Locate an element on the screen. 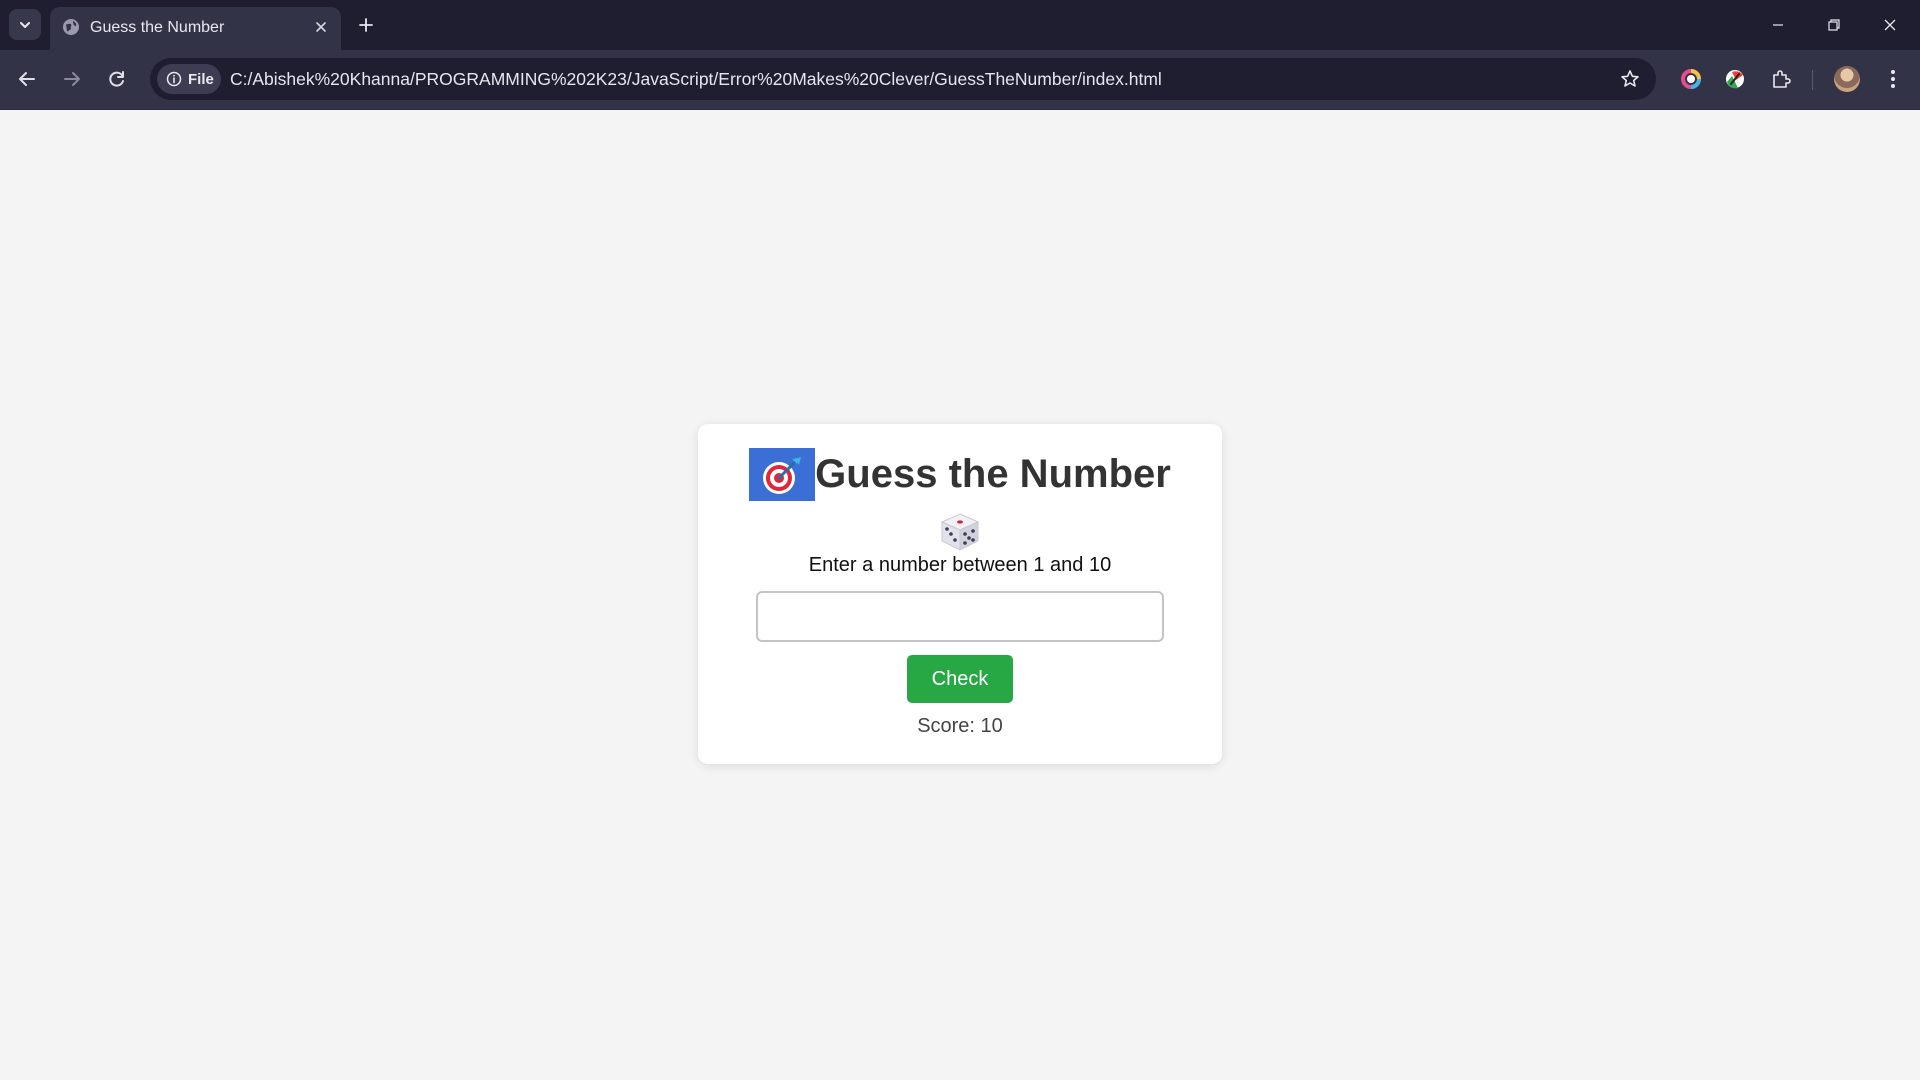  tab-strip: Guess the Number is located at coordinates (960, 25).